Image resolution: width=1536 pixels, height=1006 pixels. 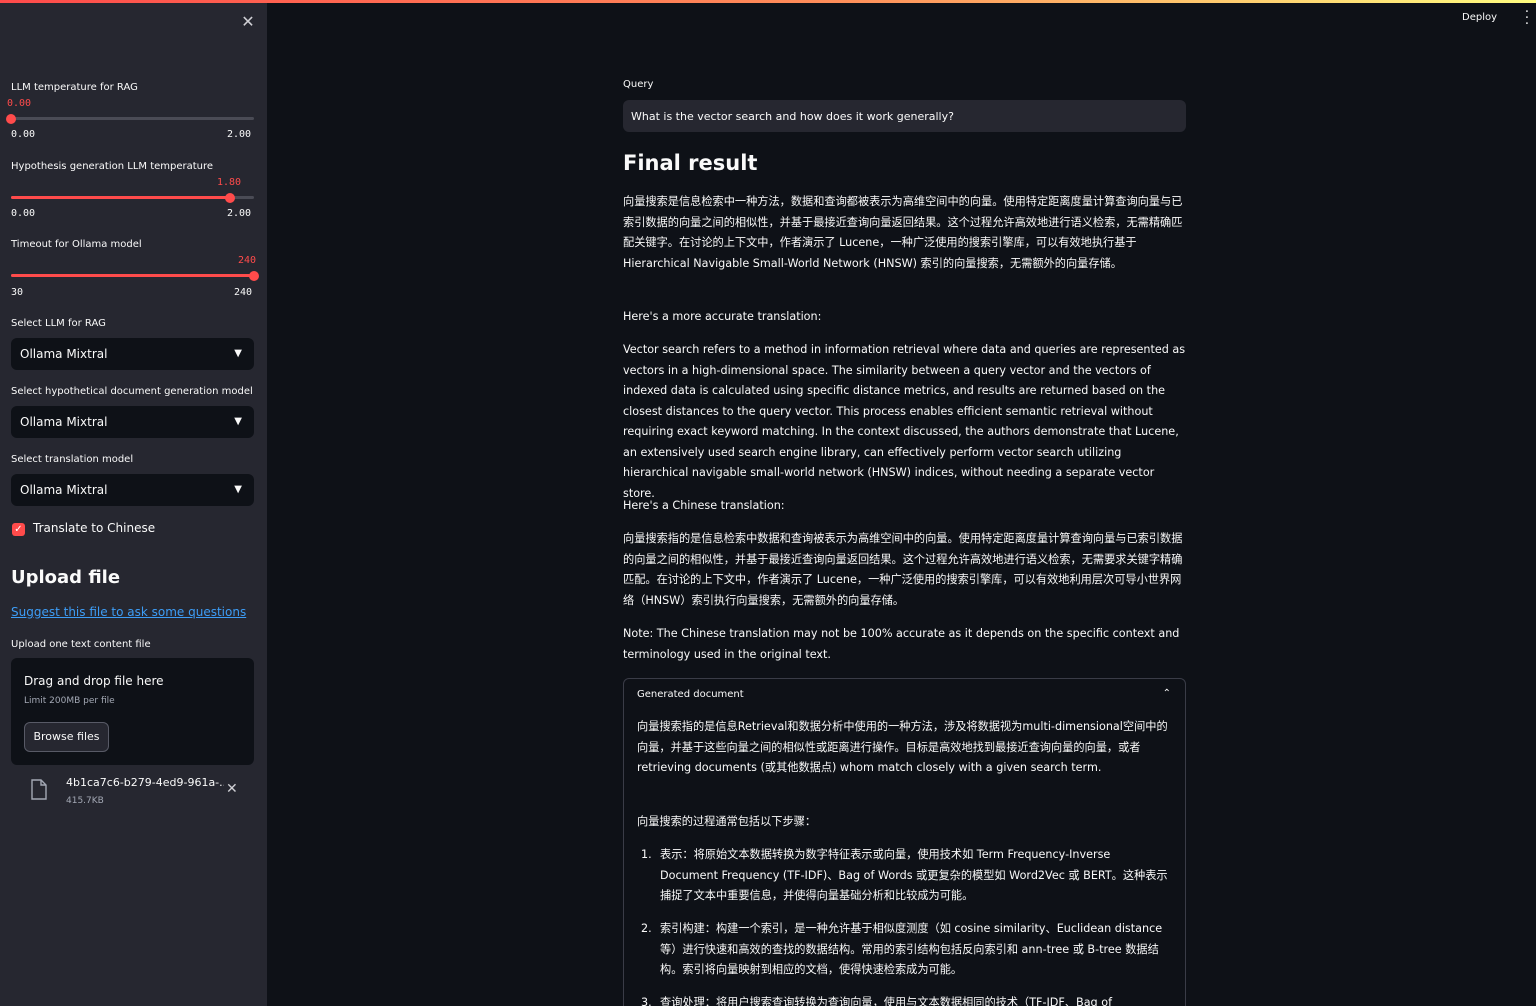 What do you see at coordinates (76, 244) in the screenshot?
I see `slider-timeout-label: Timeout for Ollama model` at bounding box center [76, 244].